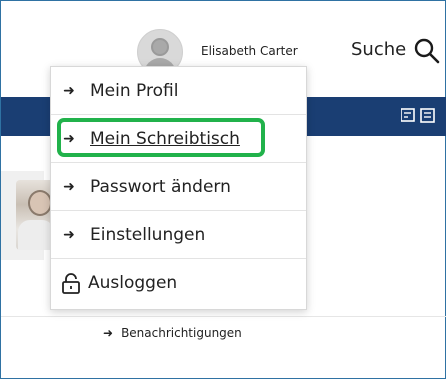 Image resolution: width=446 pixels, height=379 pixels. What do you see at coordinates (181, 333) in the screenshot?
I see `notifications-label: Benachrichtigungen` at bounding box center [181, 333].